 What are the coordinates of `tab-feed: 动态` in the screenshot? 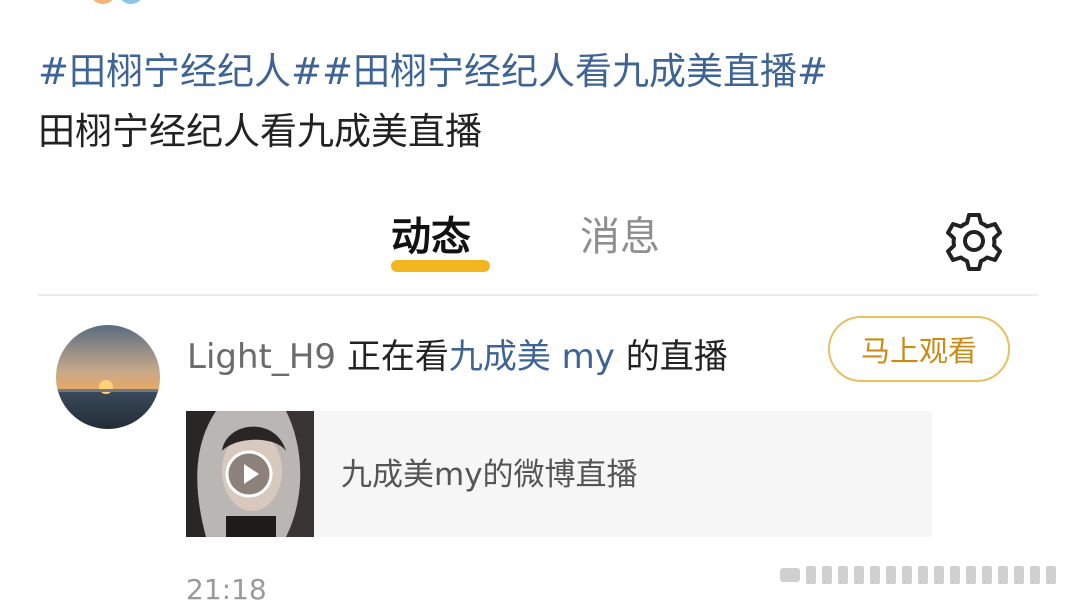 It's located at (431, 237).